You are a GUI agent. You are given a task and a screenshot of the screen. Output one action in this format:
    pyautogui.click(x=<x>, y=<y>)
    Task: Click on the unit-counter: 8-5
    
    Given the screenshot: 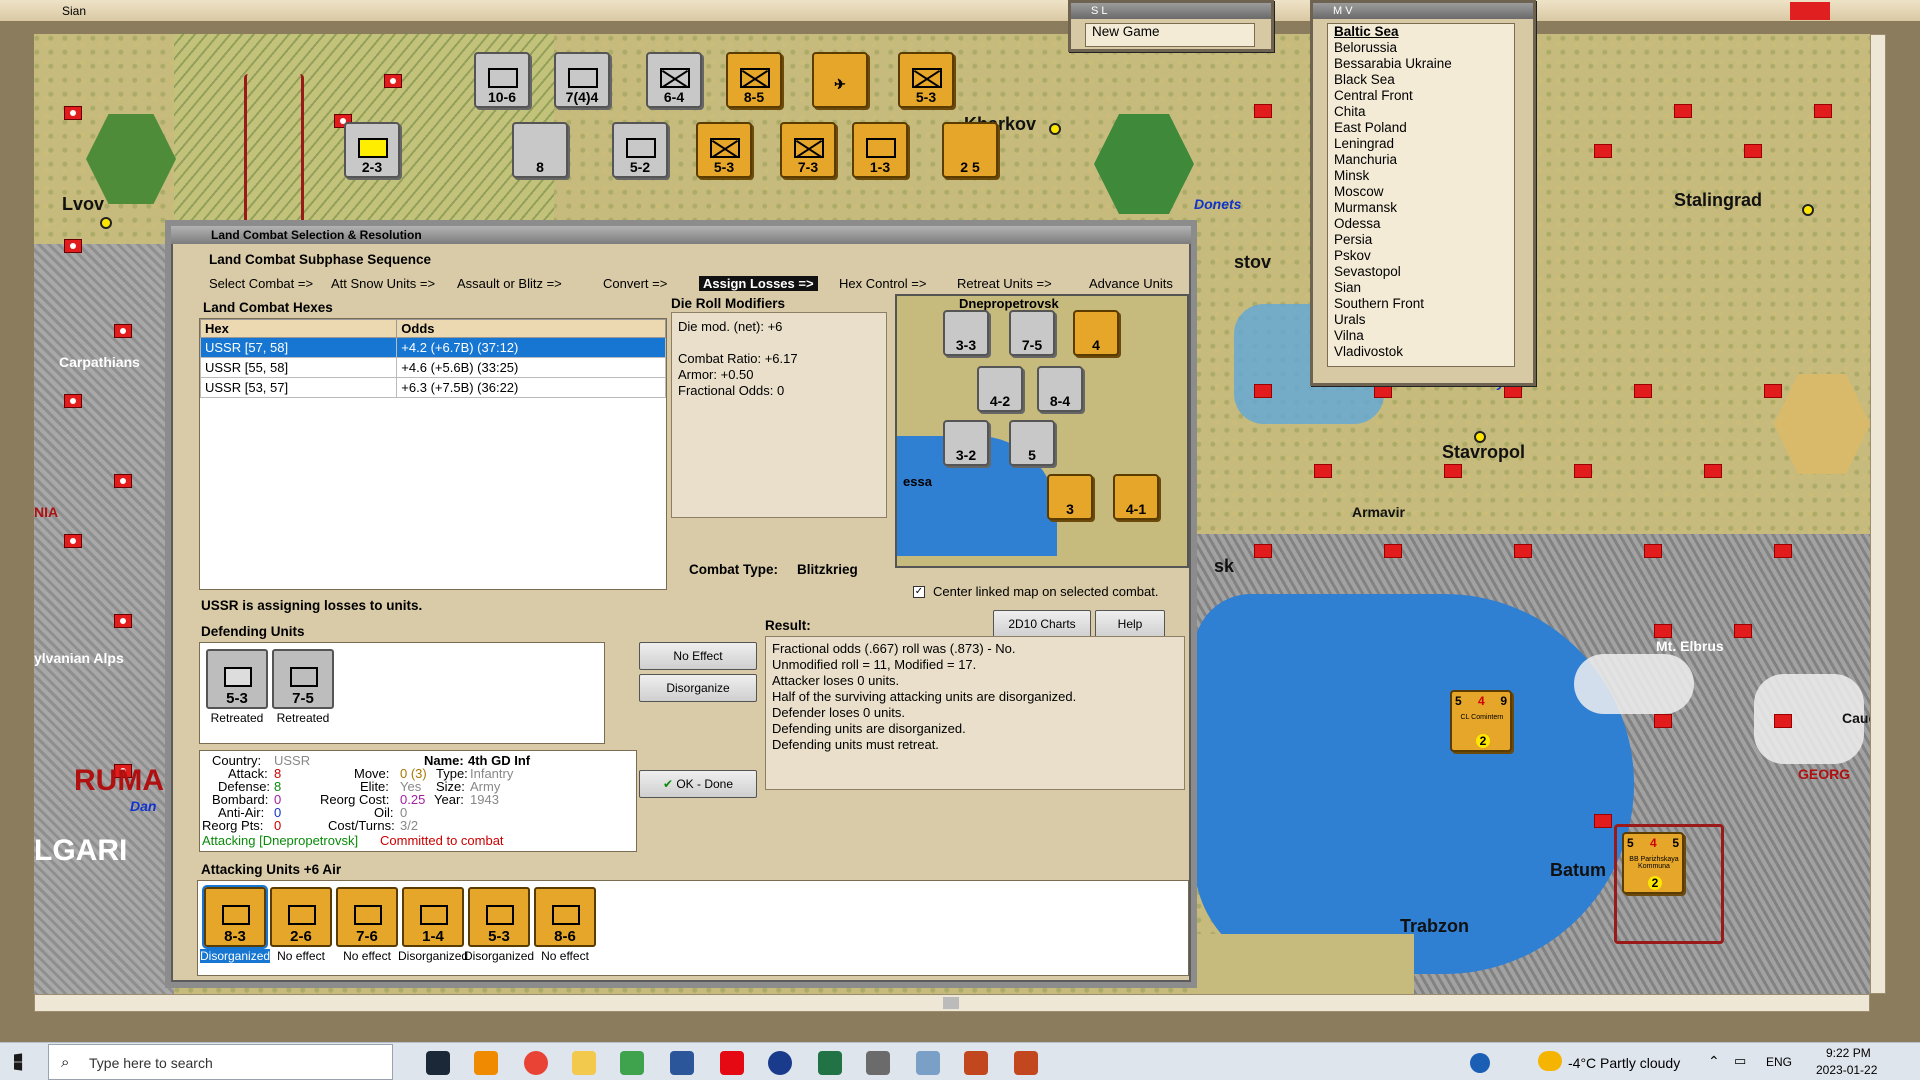 What is the action you would take?
    pyautogui.click(x=754, y=80)
    